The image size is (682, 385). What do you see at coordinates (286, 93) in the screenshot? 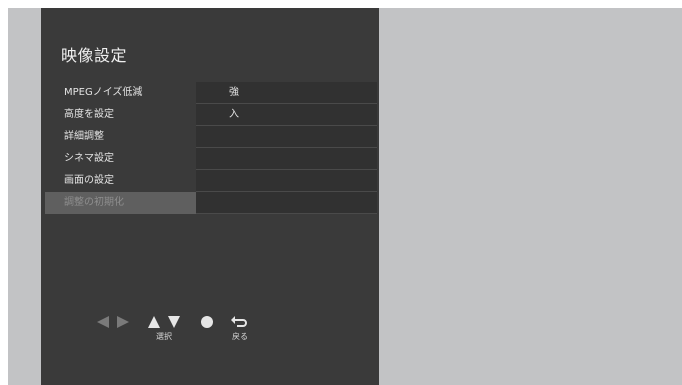
I see `menu-item-value: 強` at bounding box center [286, 93].